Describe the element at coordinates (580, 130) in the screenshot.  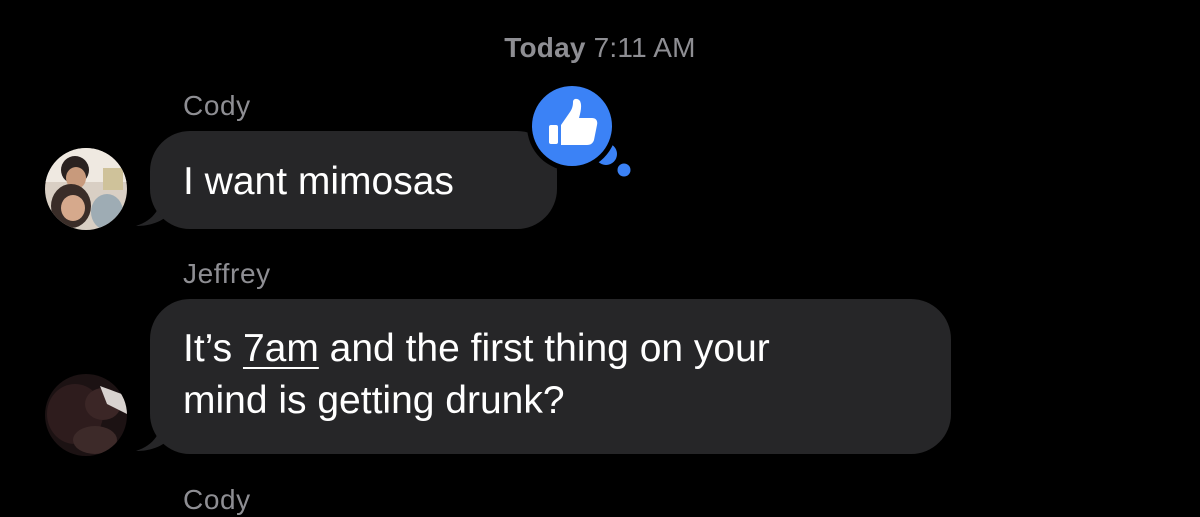
I see `thumbs-up-tapback` at that location.